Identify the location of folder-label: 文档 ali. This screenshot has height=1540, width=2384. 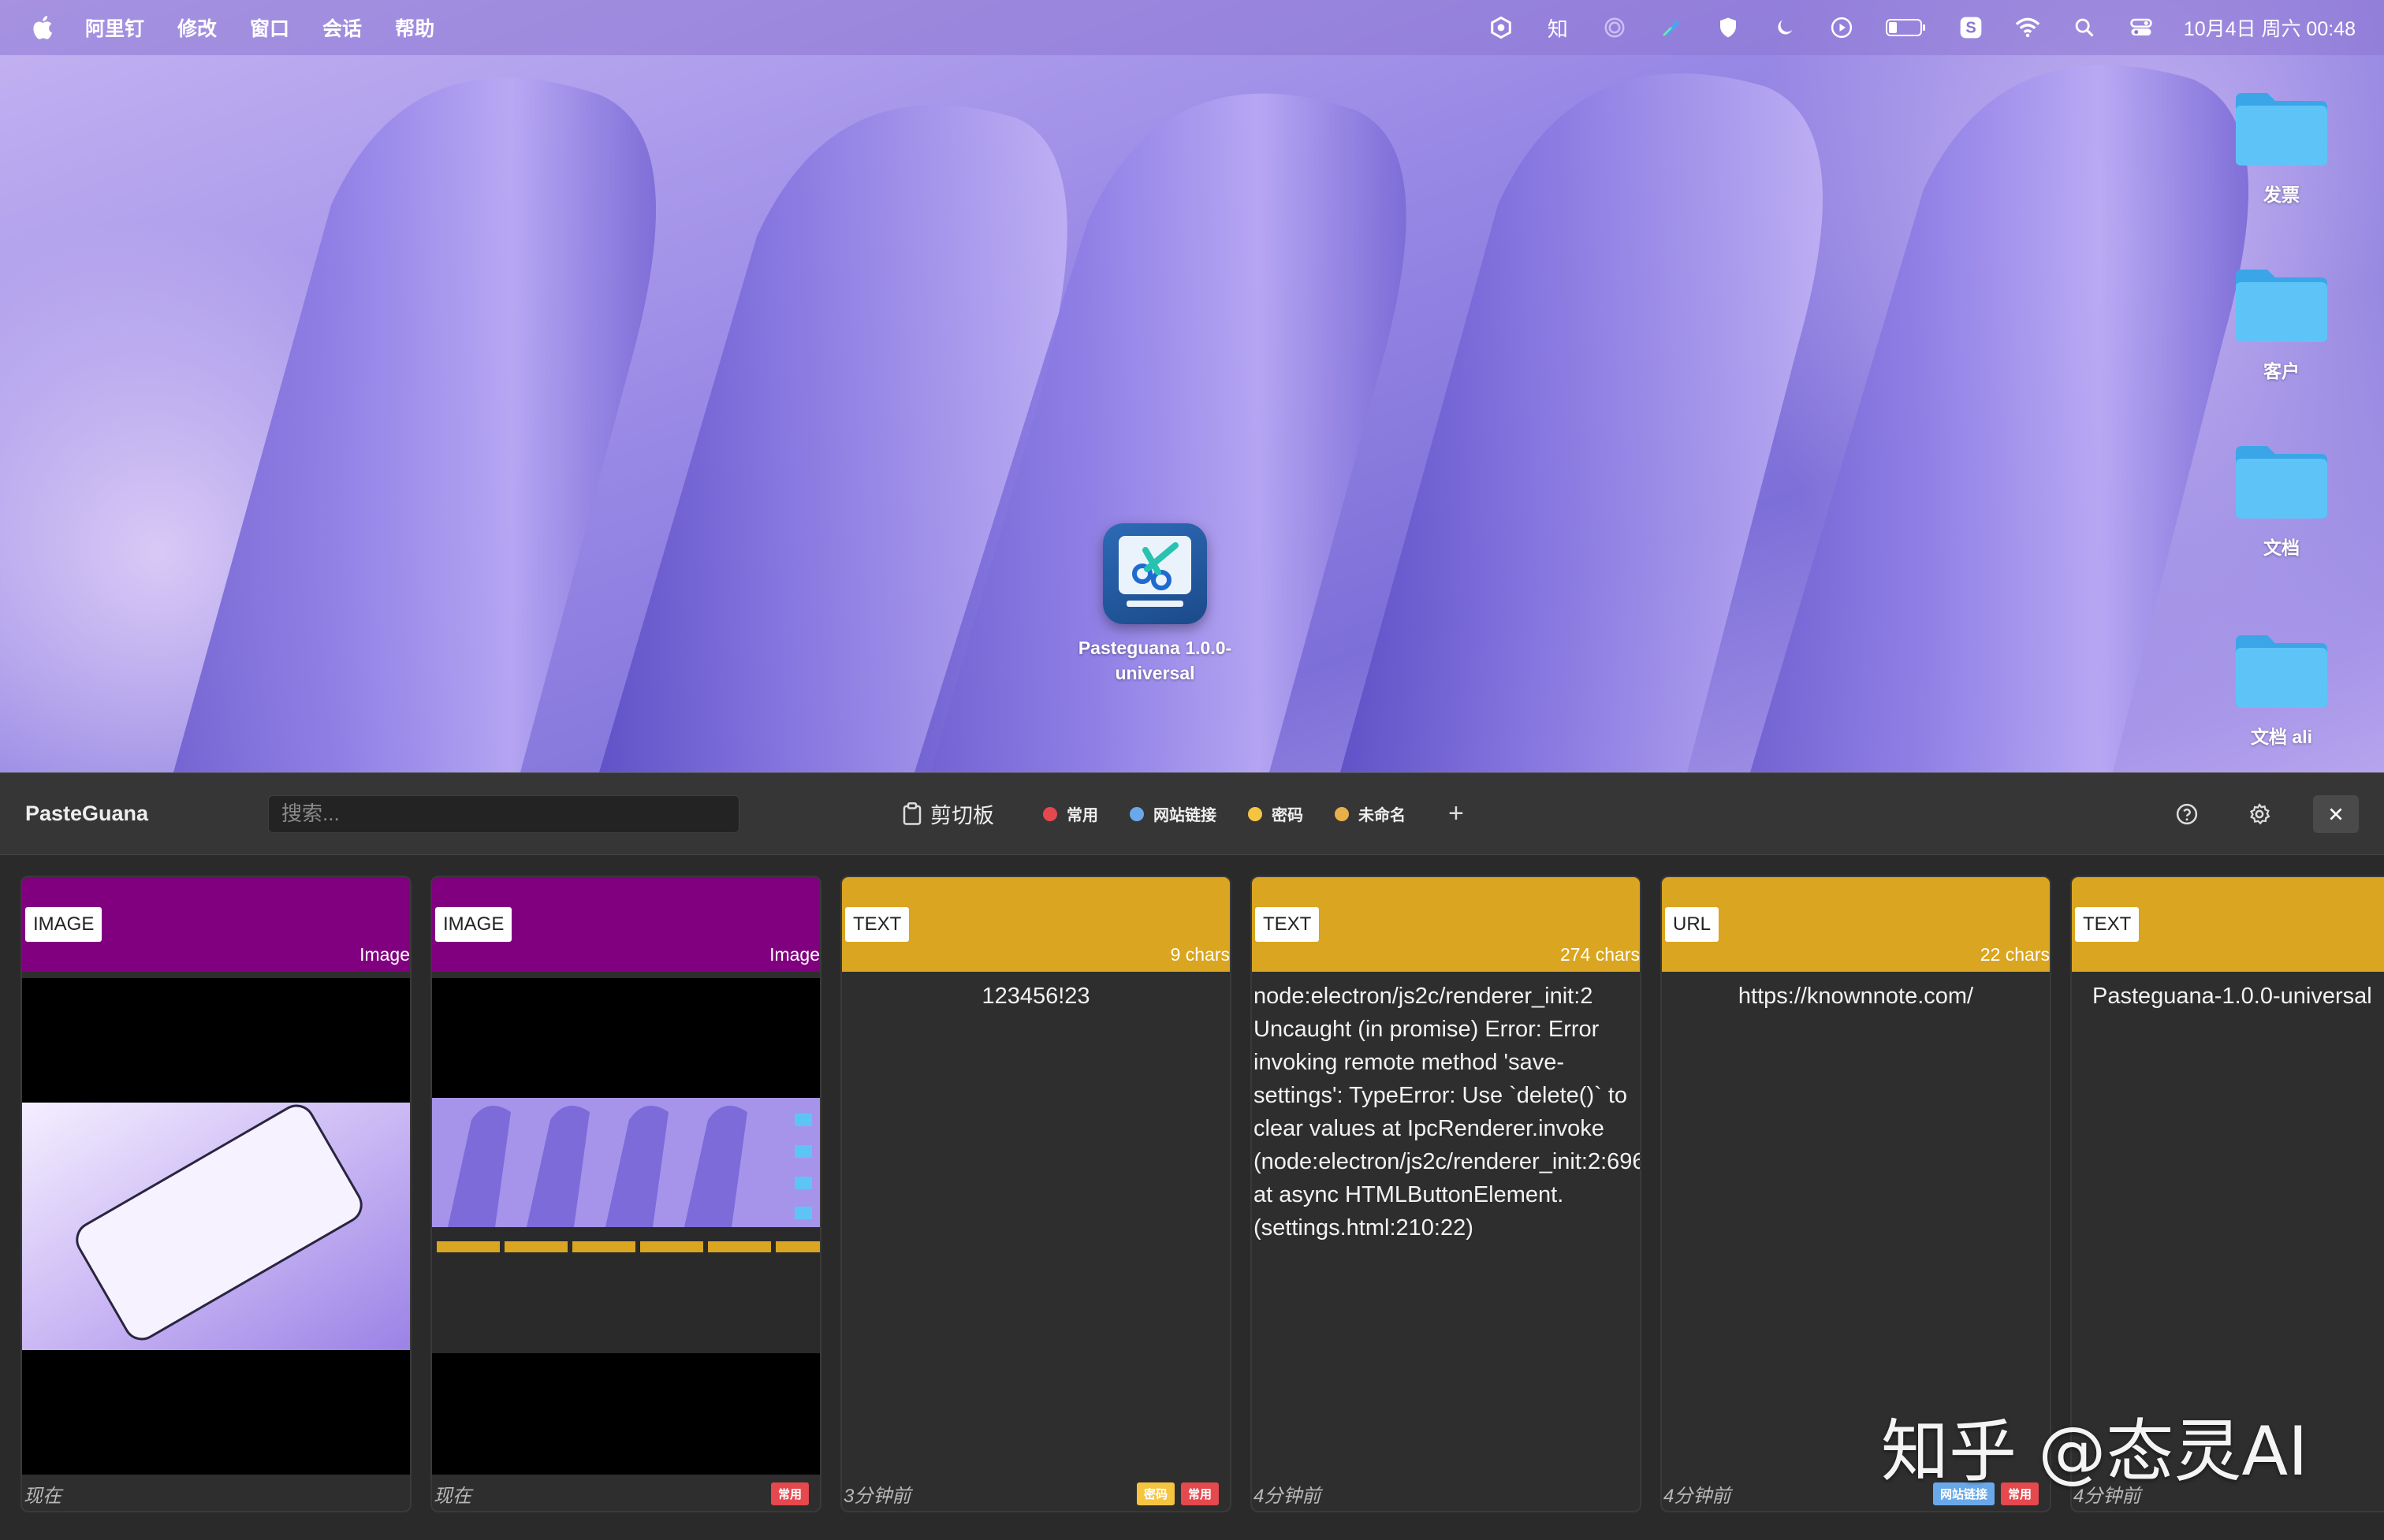
(2281, 737).